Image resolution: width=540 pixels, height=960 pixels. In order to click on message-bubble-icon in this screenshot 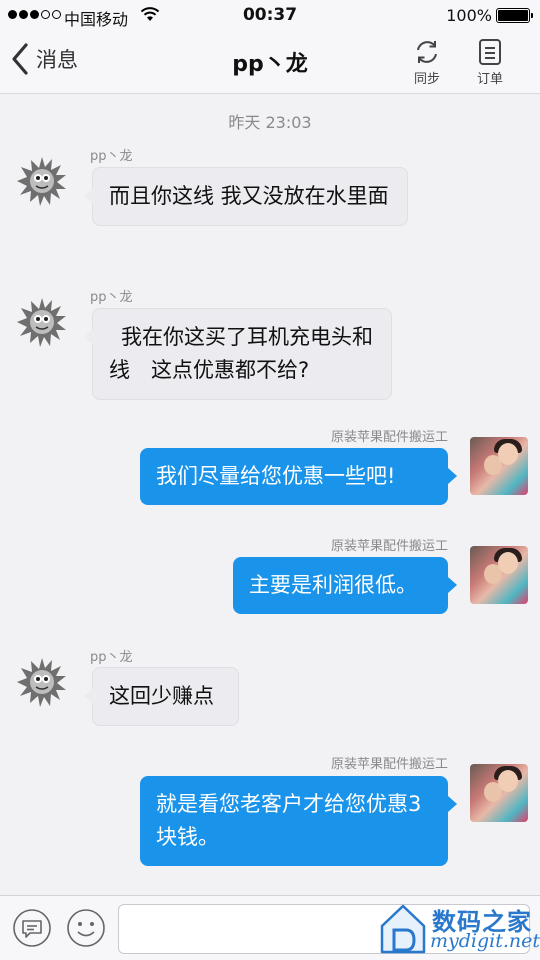, I will do `click(32, 928)`.